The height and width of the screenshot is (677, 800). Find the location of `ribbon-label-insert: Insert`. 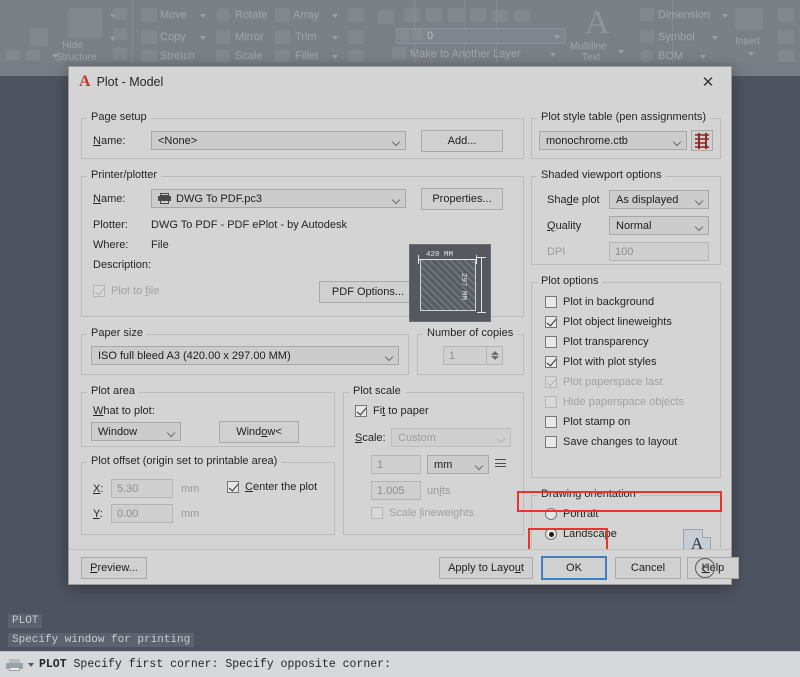

ribbon-label-insert: Insert is located at coordinates (748, 41).